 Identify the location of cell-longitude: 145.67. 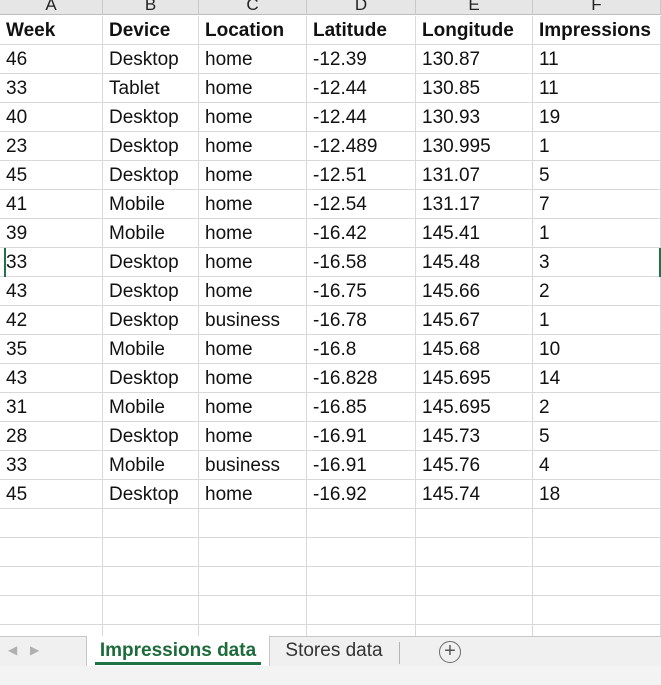
(474, 320).